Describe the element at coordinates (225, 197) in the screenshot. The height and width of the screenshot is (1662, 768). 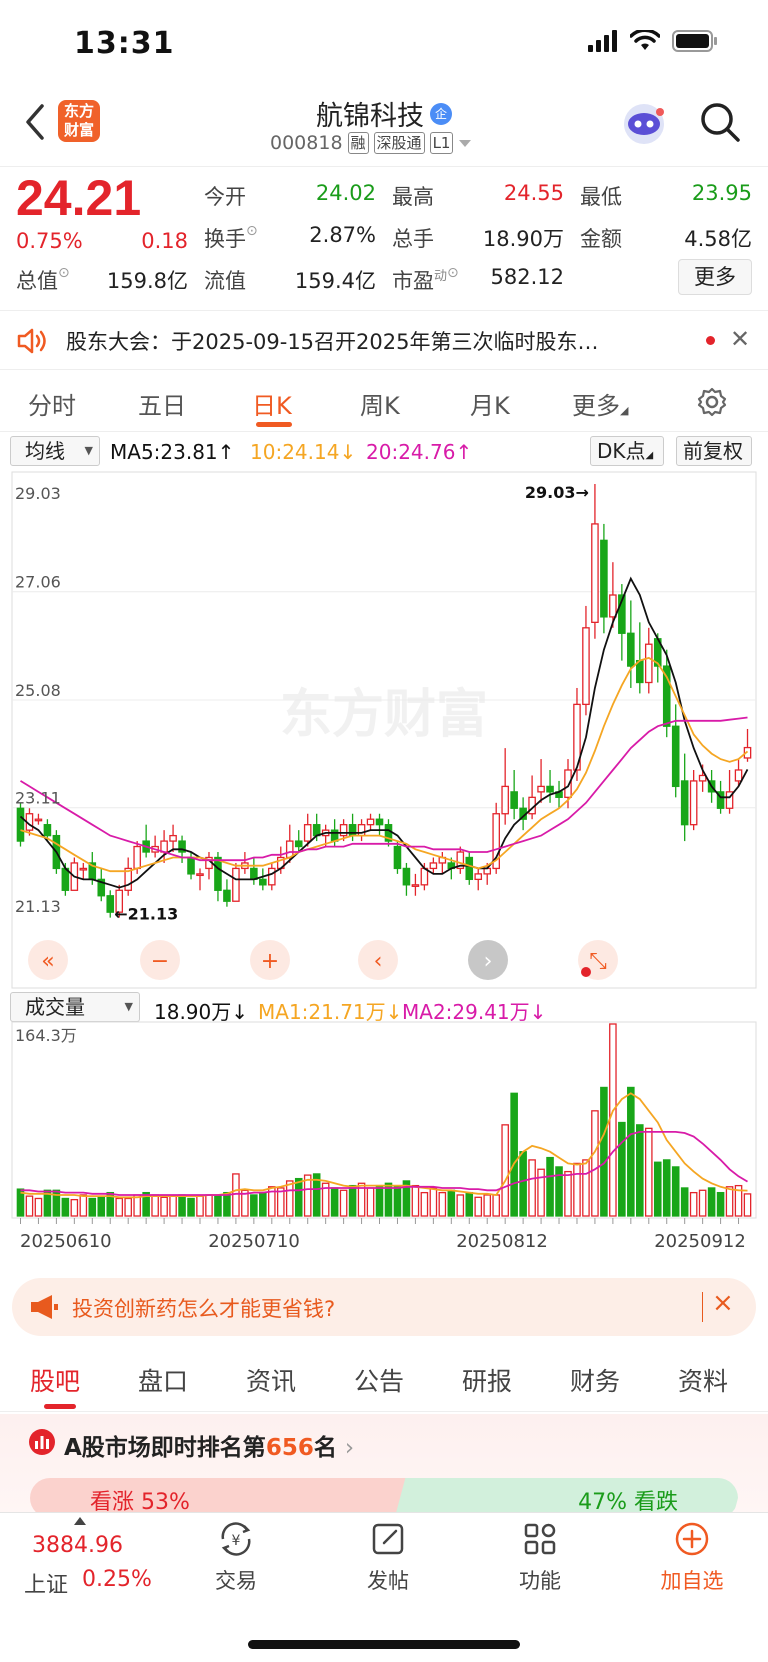
I see `field-label-open: 今开` at that location.